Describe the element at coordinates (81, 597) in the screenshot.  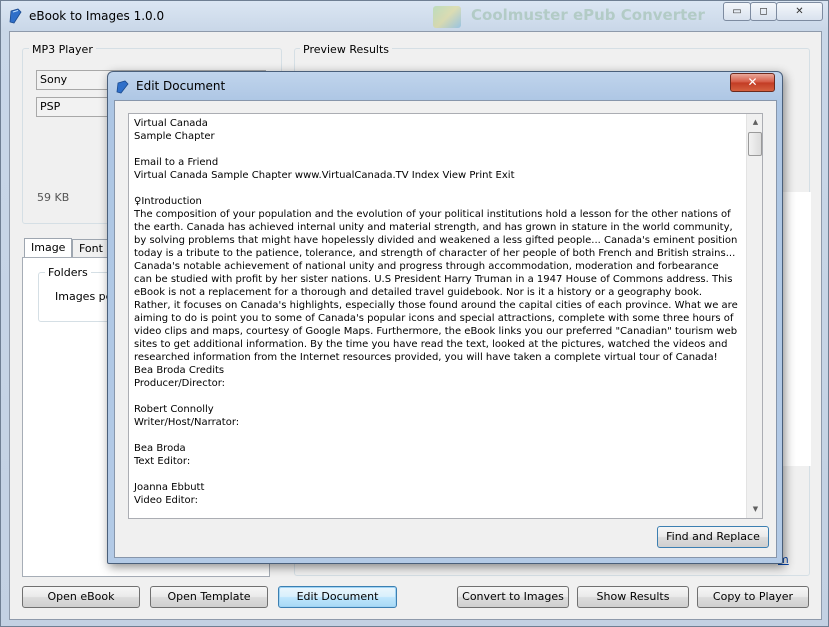
I see `open-ebook-button: Open eBook` at that location.